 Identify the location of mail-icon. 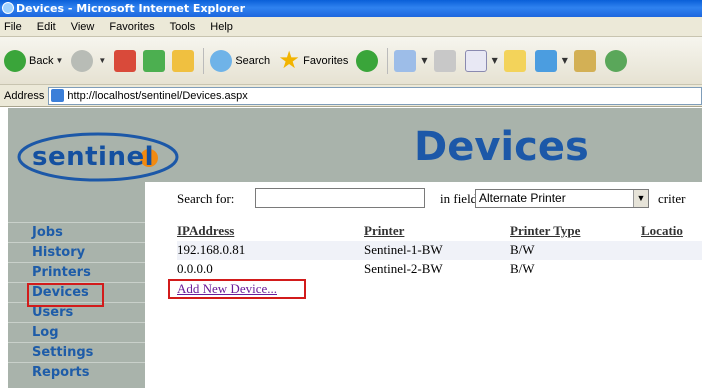
(405, 60).